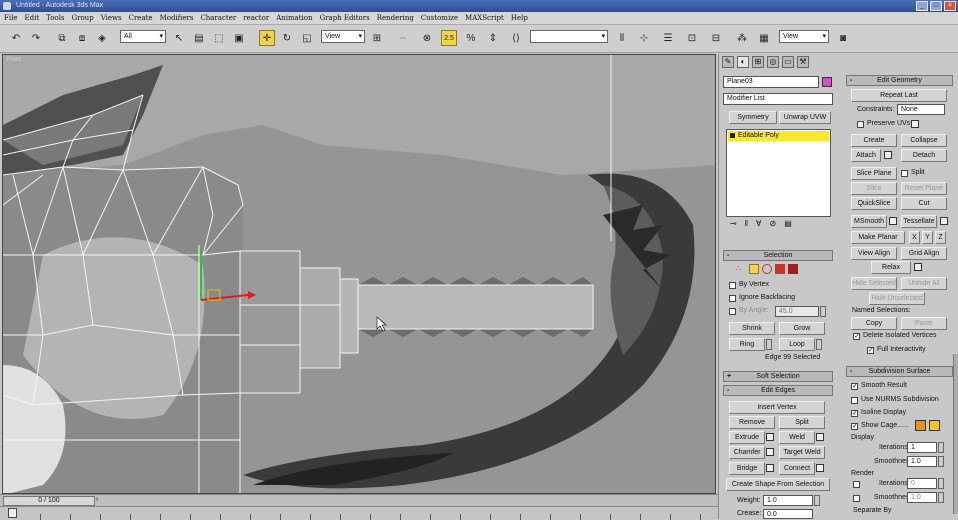 The width and height of the screenshot is (958, 520). Describe the element at coordinates (343, 36) in the screenshot. I see `reference-coordinate-dropdown: View` at that location.